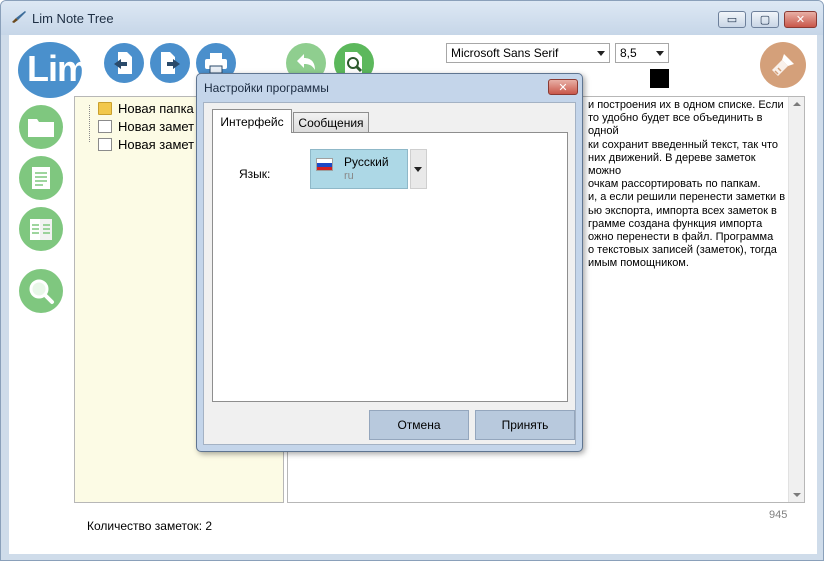 The height and width of the screenshot is (561, 824). I want to click on apply-button: Принять, so click(525, 425).